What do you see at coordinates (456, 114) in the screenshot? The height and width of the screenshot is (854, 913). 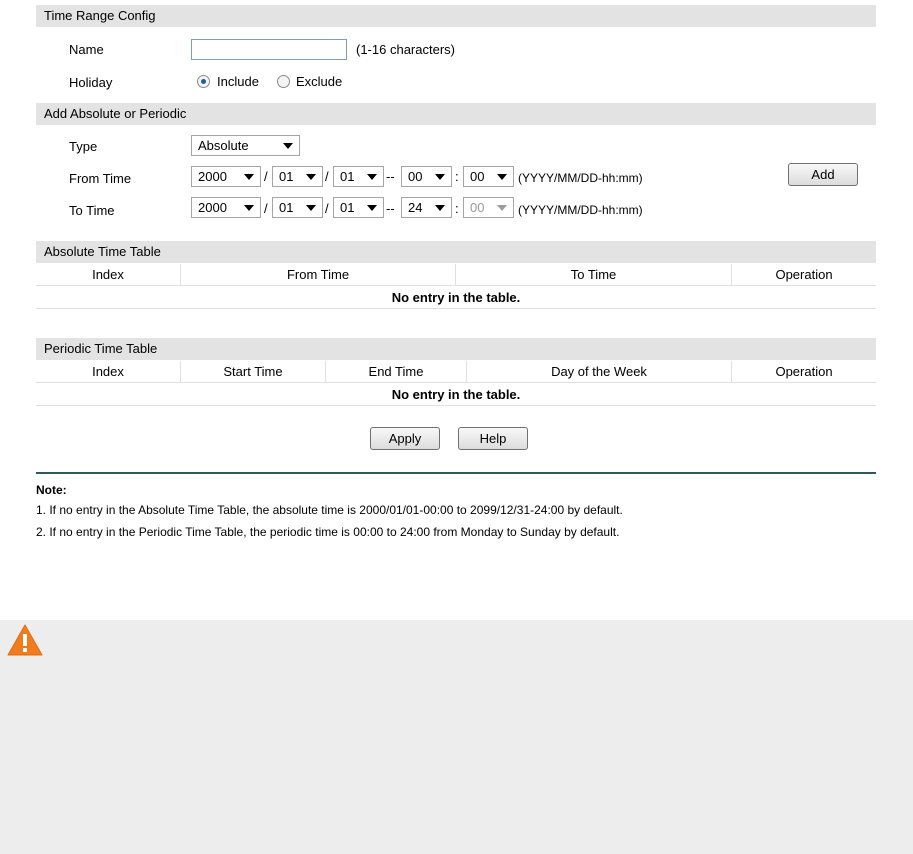 I see `section-add-absolute-periodic: Add Absolute or Periodic` at bounding box center [456, 114].